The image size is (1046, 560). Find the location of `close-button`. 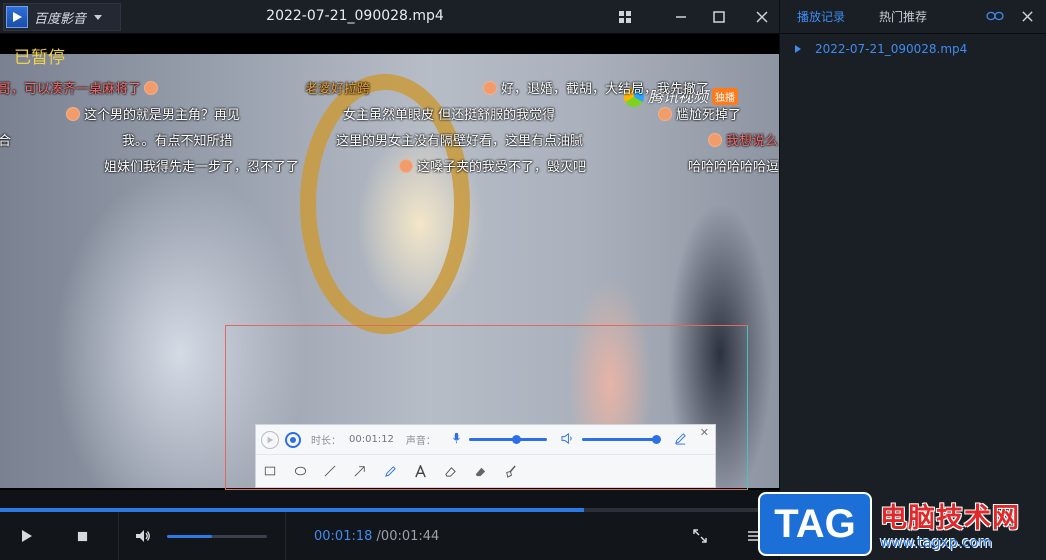

close-button is located at coordinates (762, 17).